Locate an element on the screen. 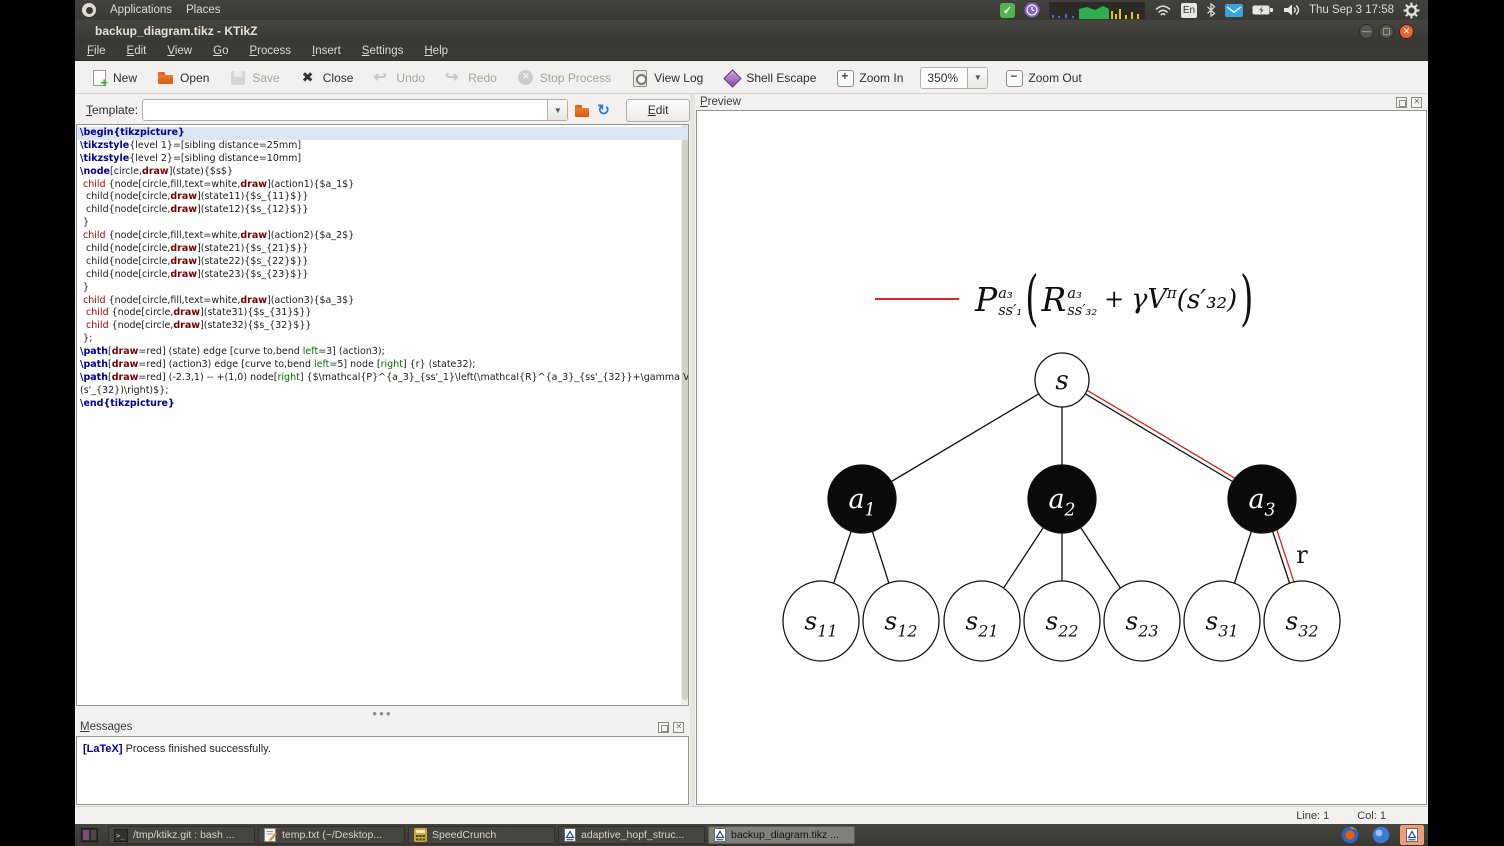 This screenshot has height=846, width=1504. menu-item-help: Help is located at coordinates (436, 51).